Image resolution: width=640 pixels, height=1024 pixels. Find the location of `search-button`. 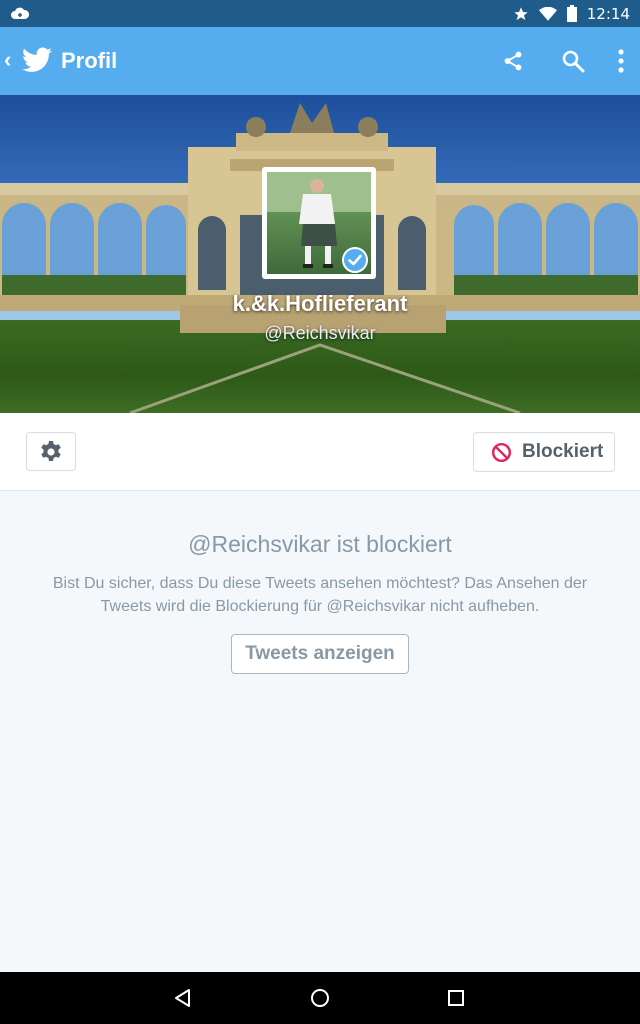

search-button is located at coordinates (573, 61).